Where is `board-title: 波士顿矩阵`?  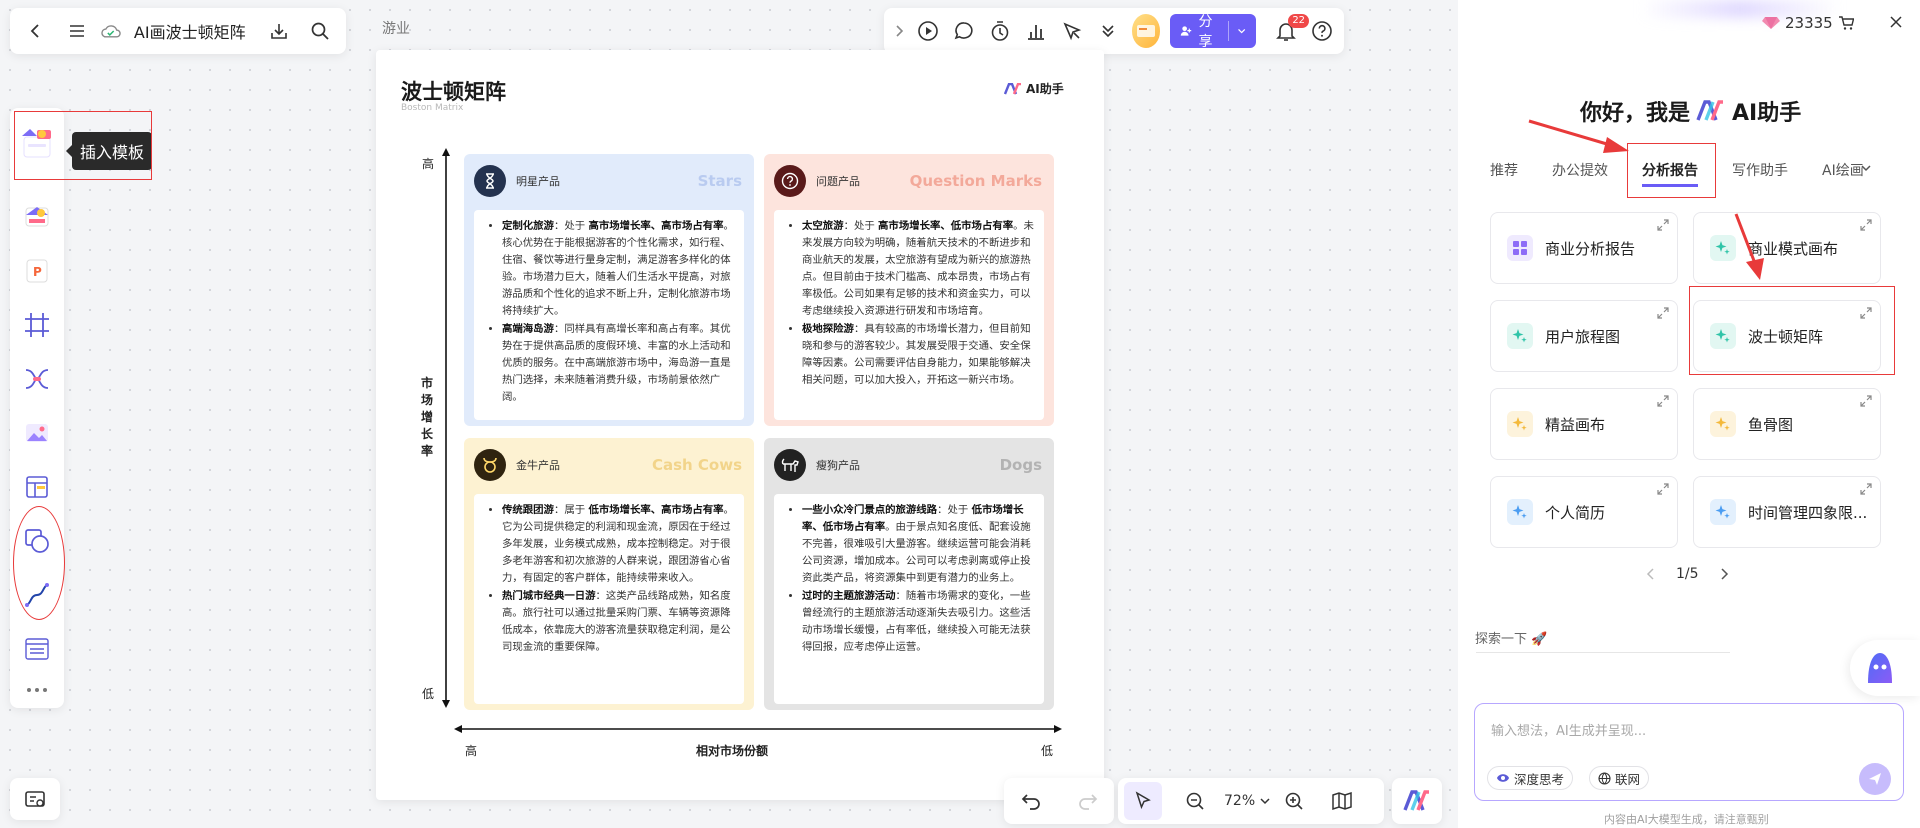
board-title: 波士顿矩阵 is located at coordinates (453, 92).